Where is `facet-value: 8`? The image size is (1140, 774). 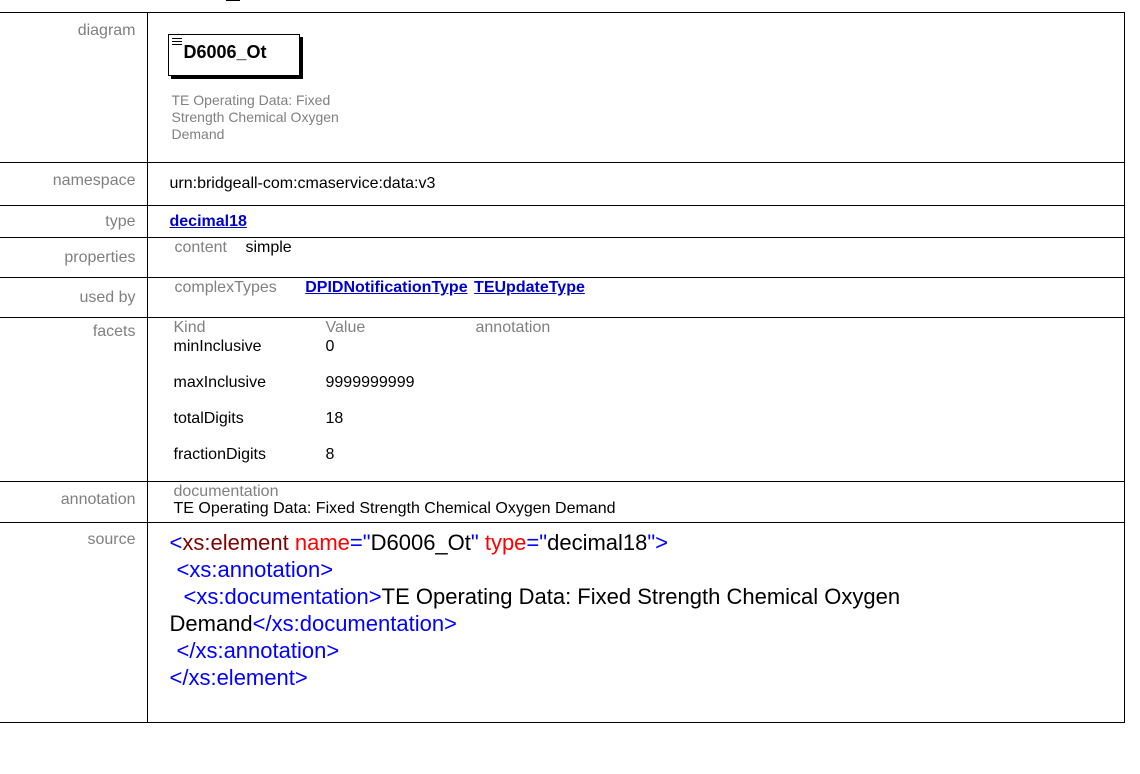 facet-value: 8 is located at coordinates (330, 454).